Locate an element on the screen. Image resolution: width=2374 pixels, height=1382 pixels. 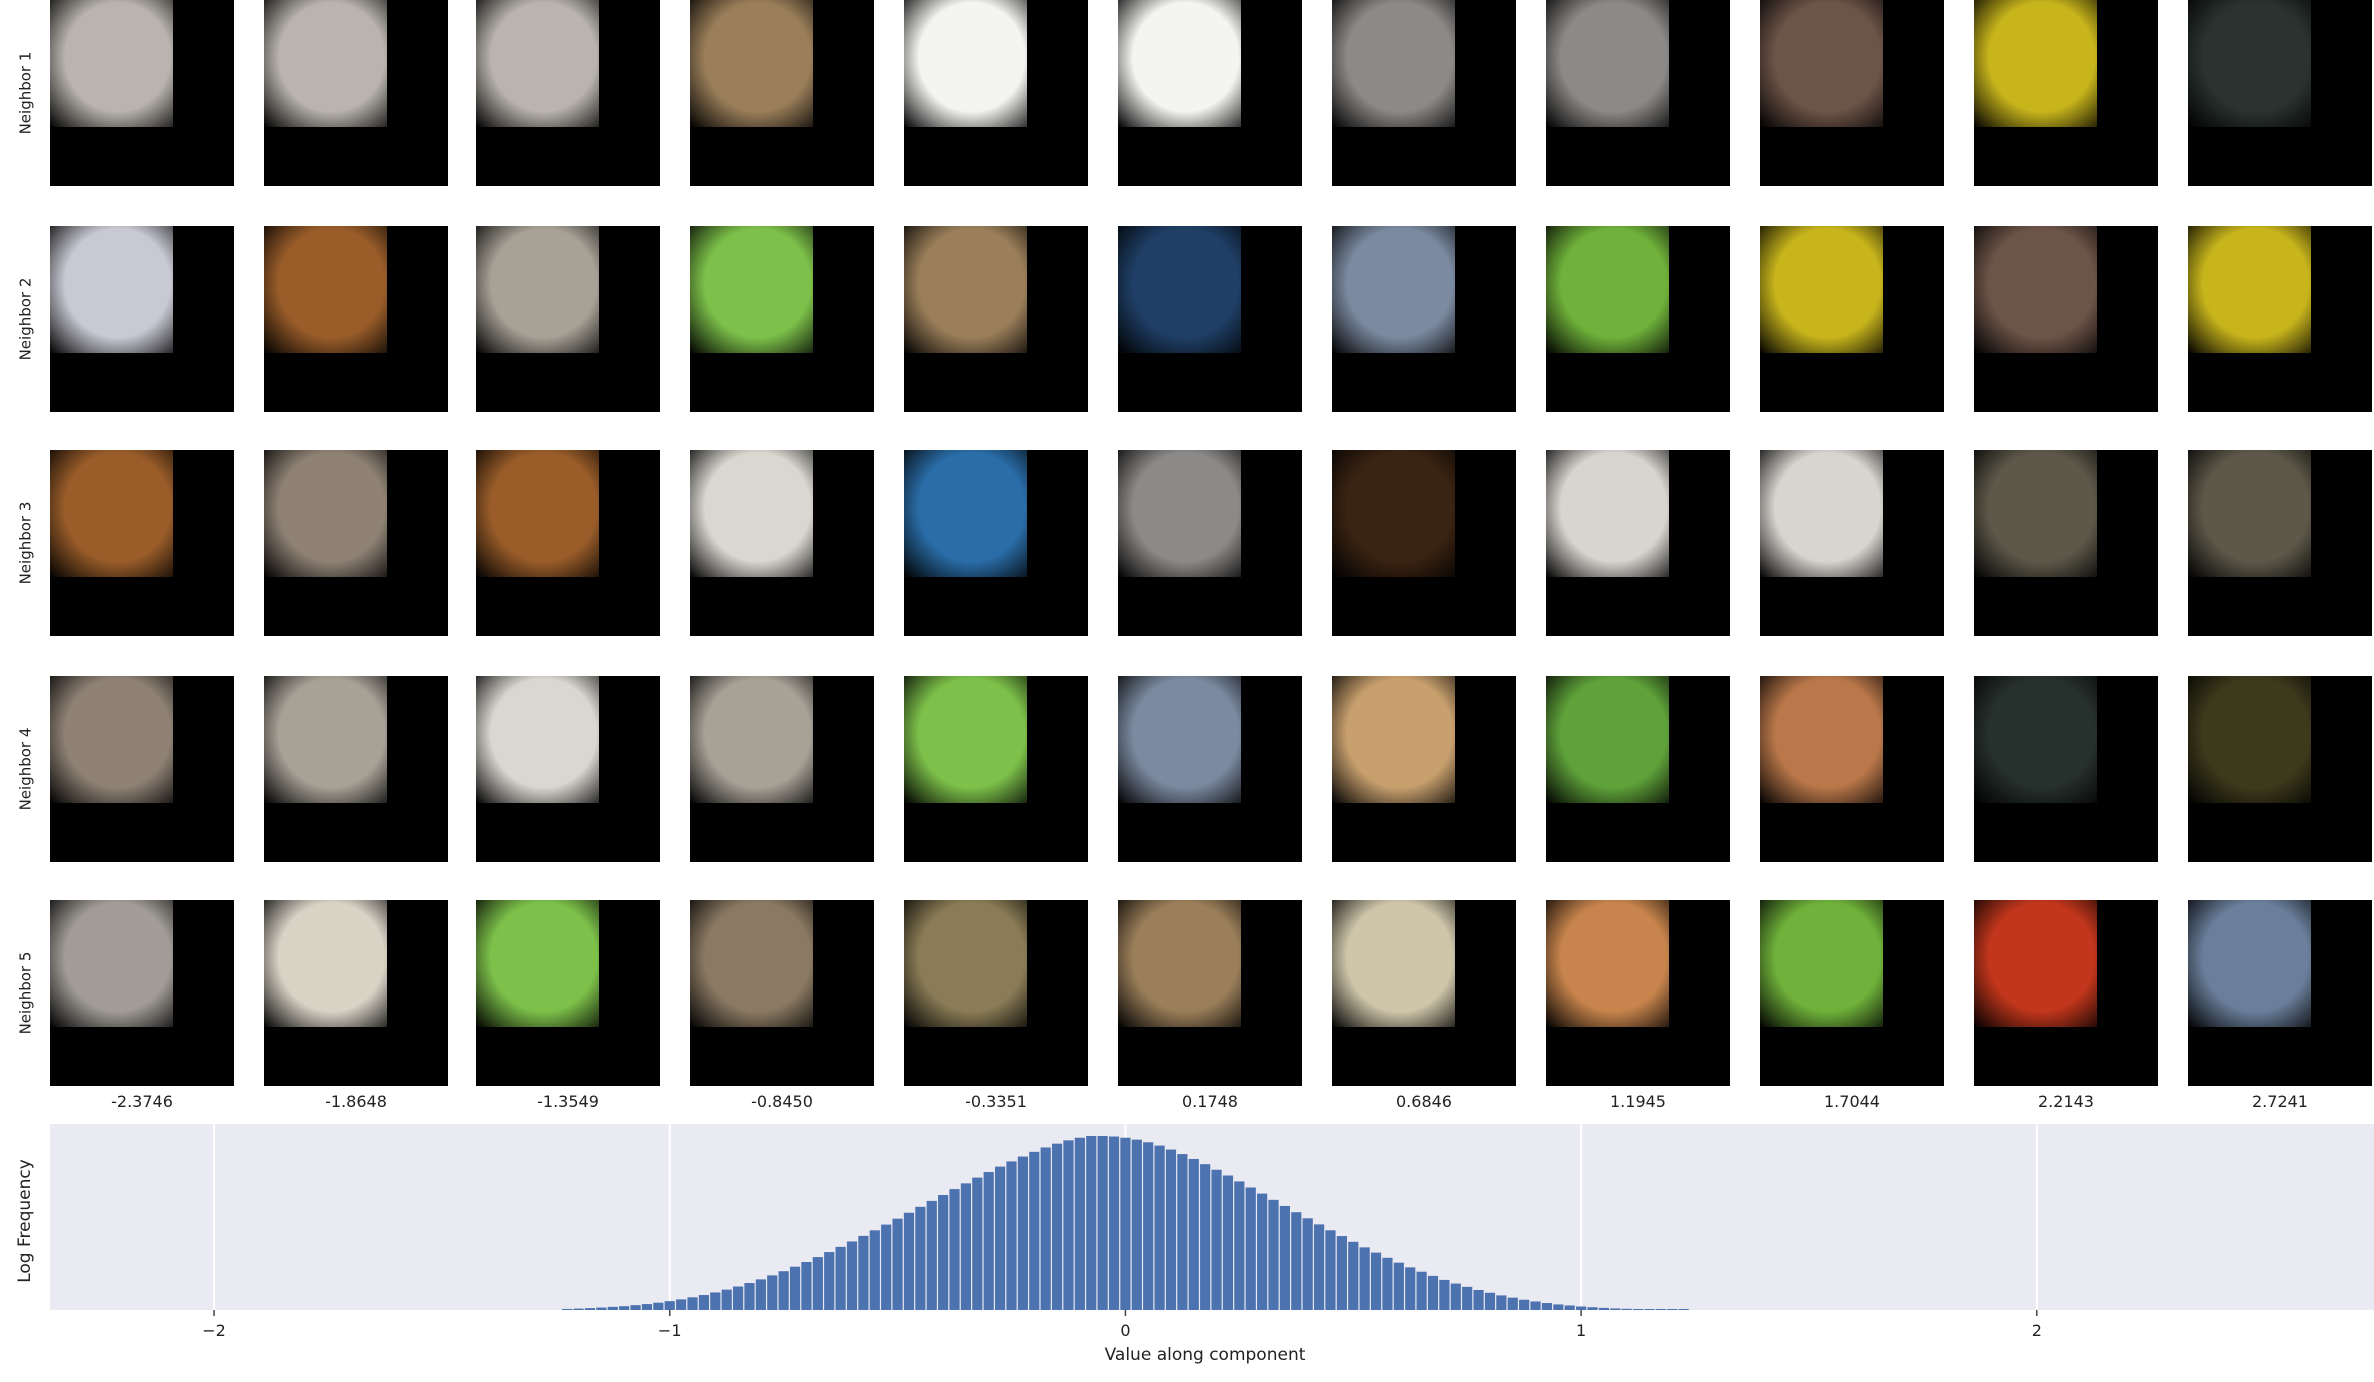
row-label-text: Neighbor 3 is located at coordinates (25, 543).